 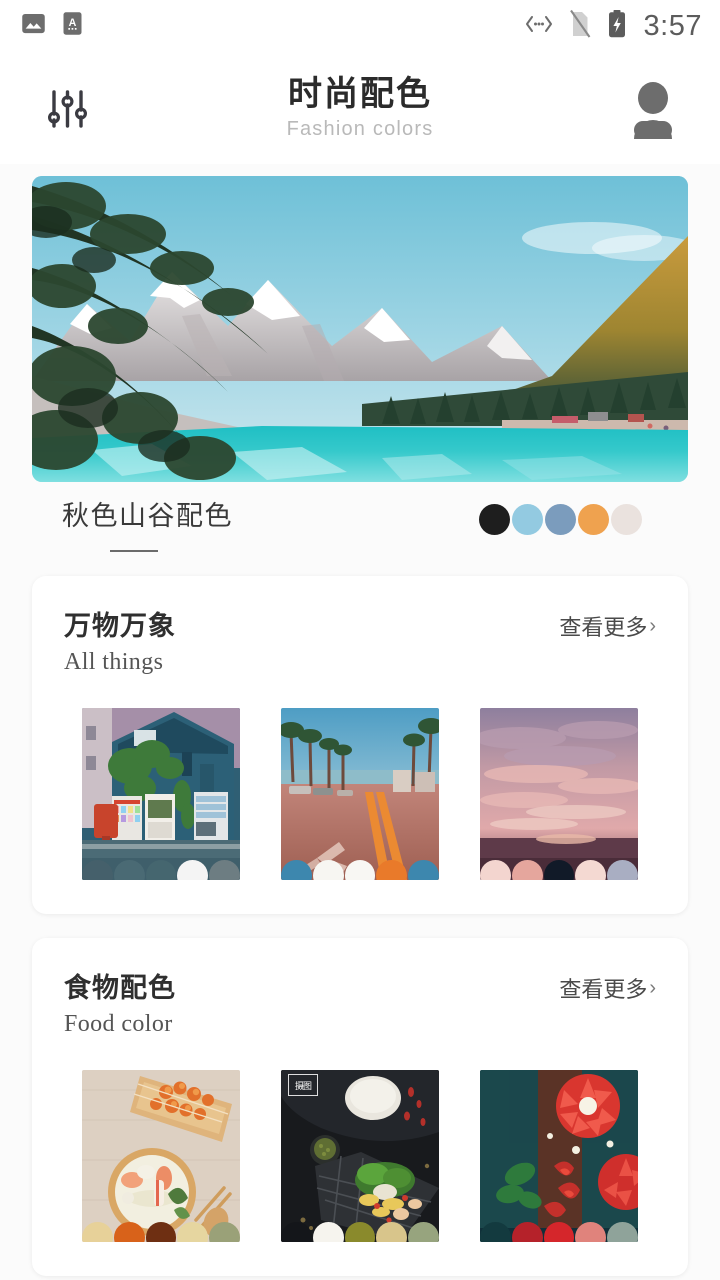 I want to click on section-title-block: 食物配色 Food color, so click(x=120, y=1002).